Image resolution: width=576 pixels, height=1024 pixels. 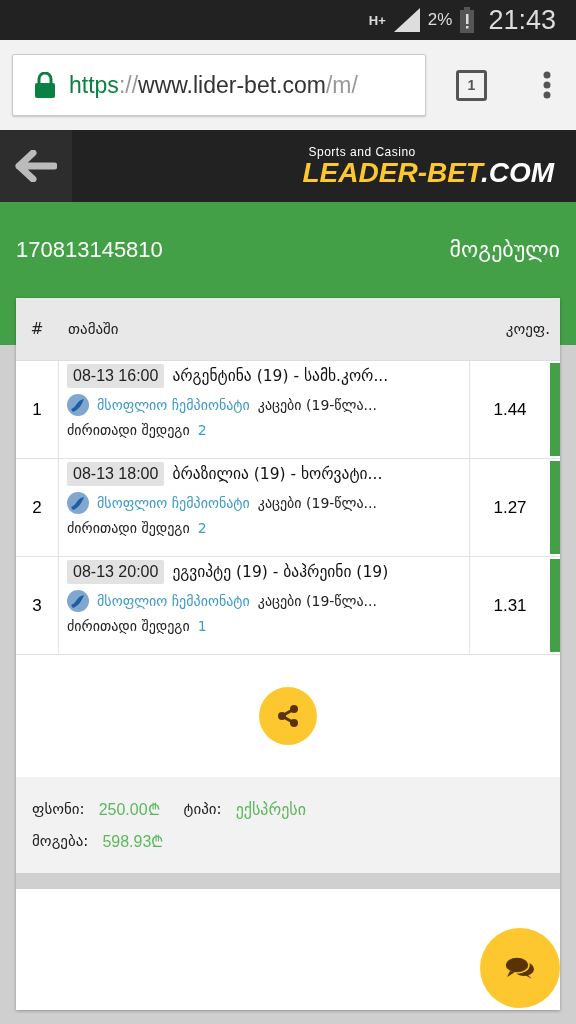 What do you see at coordinates (37, 507) in the screenshot?
I see `row-number: 2` at bounding box center [37, 507].